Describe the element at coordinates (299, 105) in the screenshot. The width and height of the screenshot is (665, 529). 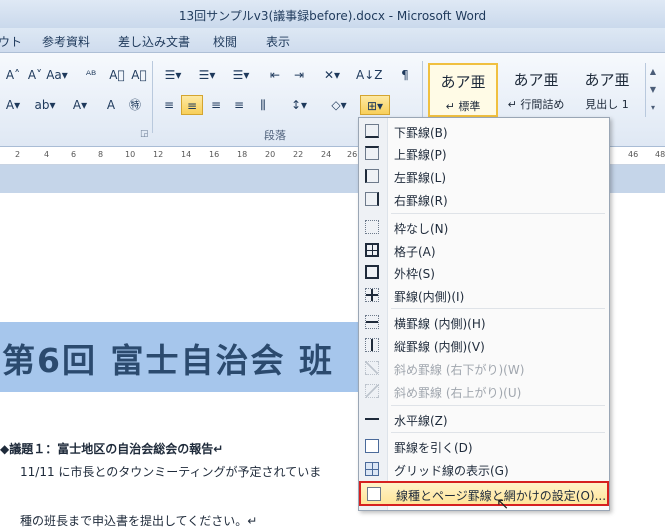
I see `line-spacing-button: ↕▾` at that location.